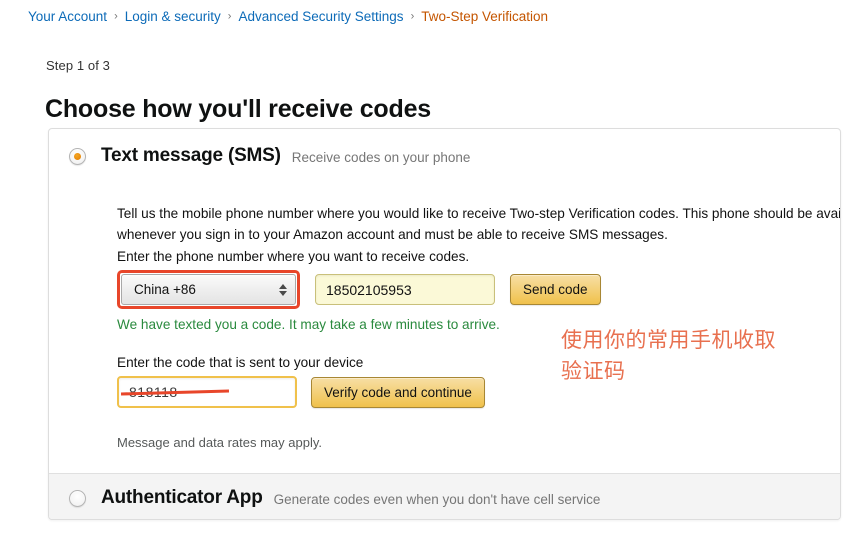  I want to click on country-select-highlight: China +86, so click(208, 289).